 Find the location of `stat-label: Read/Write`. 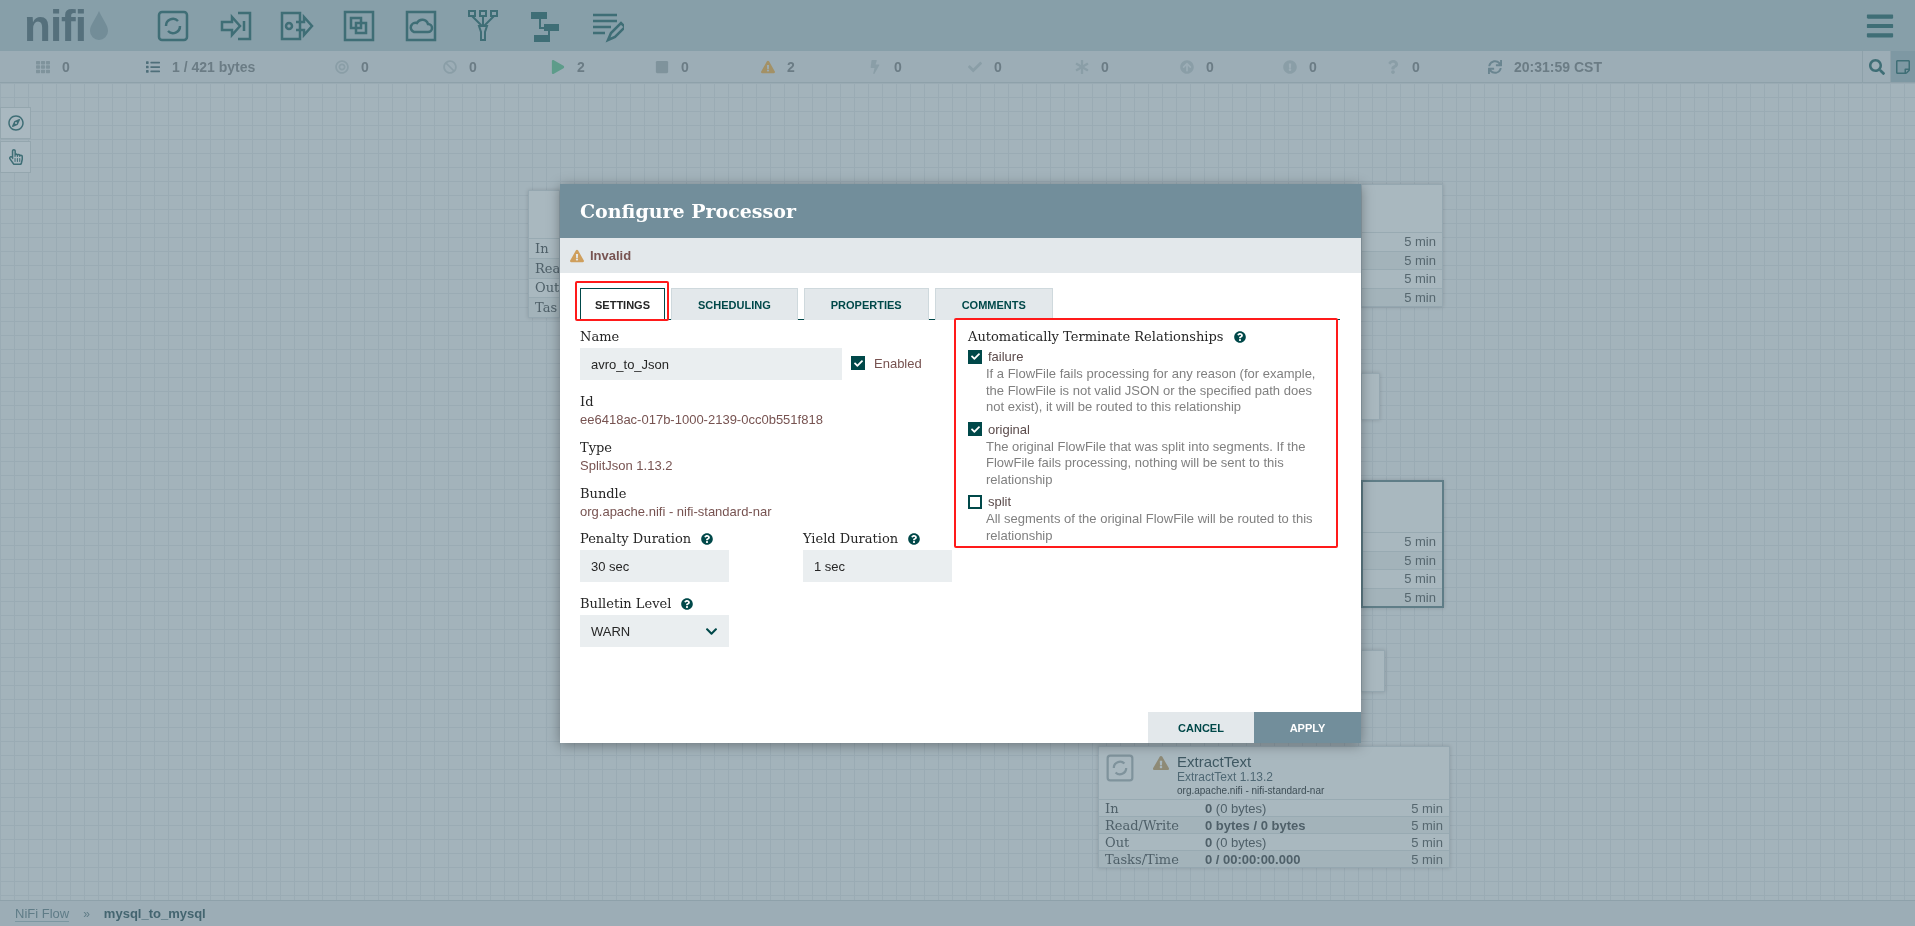

stat-label: Read/Write is located at coordinates (1142, 825).